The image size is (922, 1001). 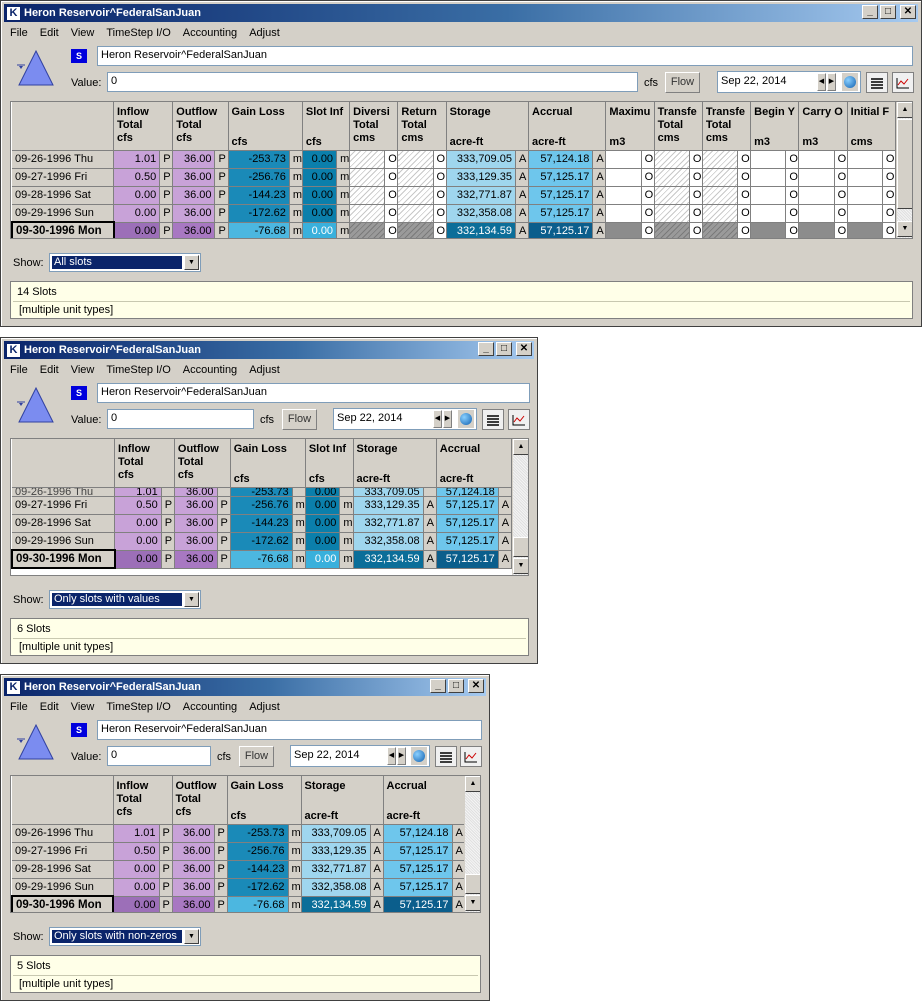 I want to click on date-prev-button: ◀, so click(x=821, y=82).